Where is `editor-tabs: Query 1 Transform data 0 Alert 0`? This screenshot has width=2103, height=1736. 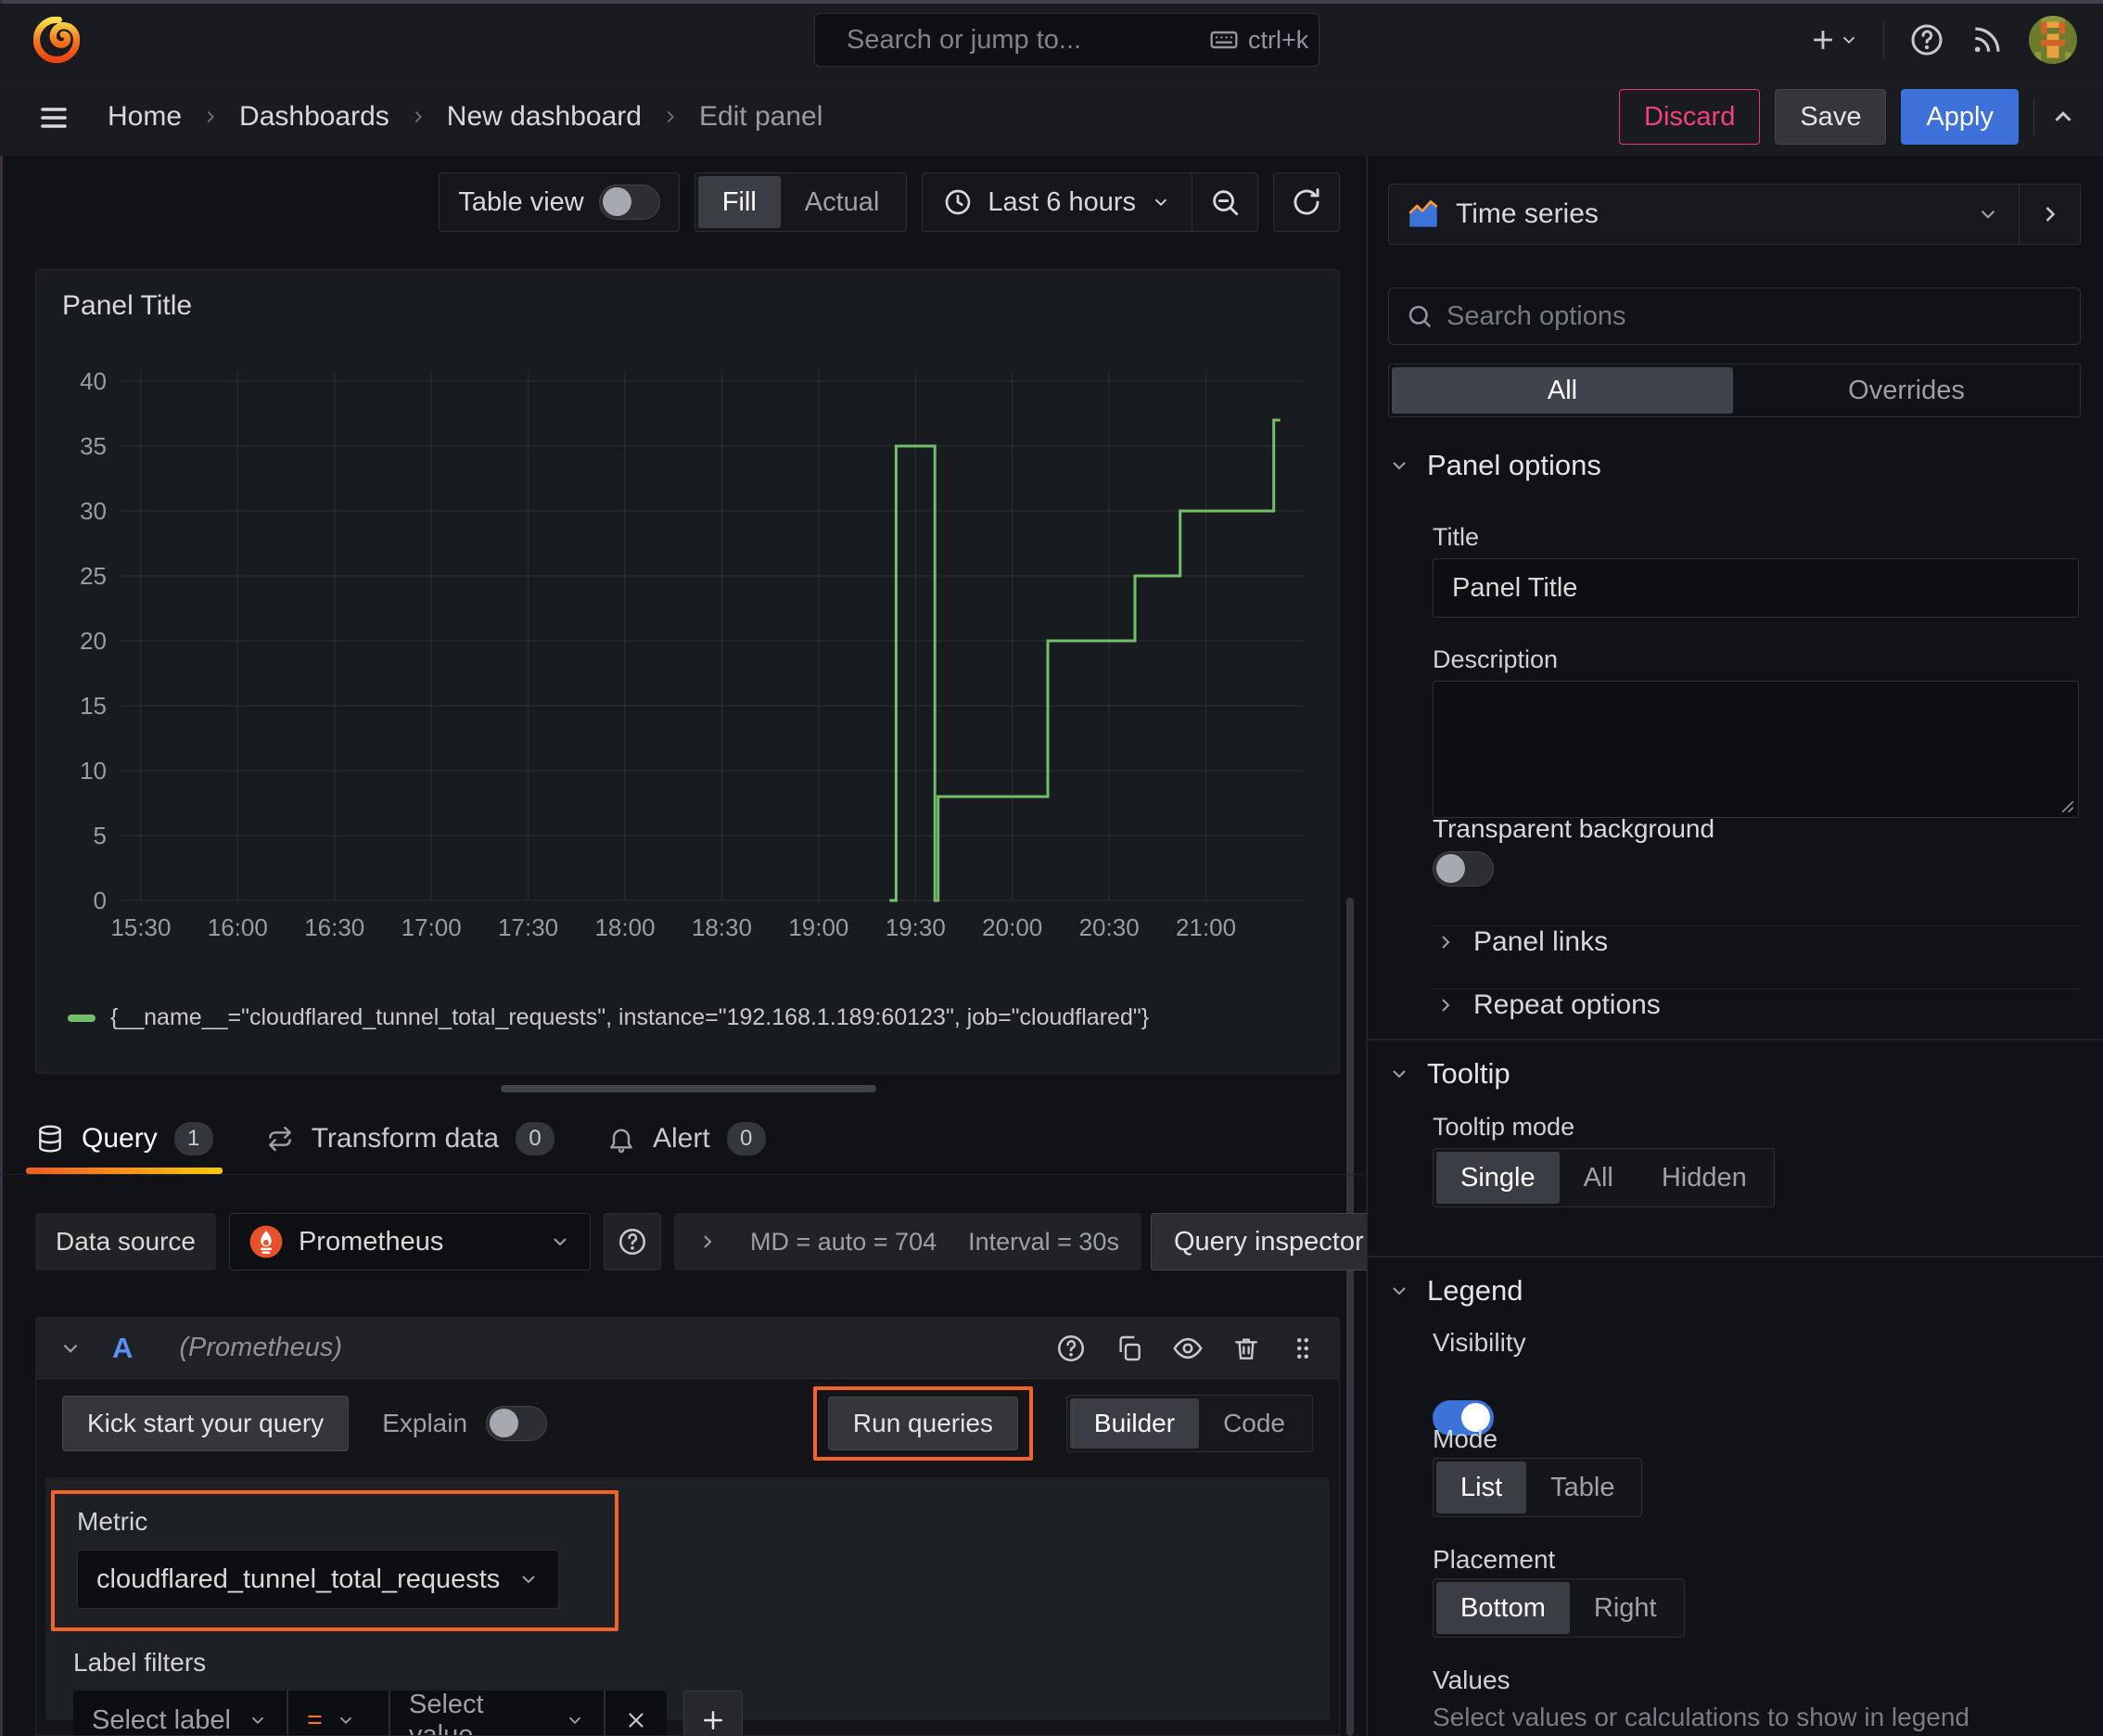
editor-tabs: Query 1 Transform data 0 Alert 0 is located at coordinates (396, 1141).